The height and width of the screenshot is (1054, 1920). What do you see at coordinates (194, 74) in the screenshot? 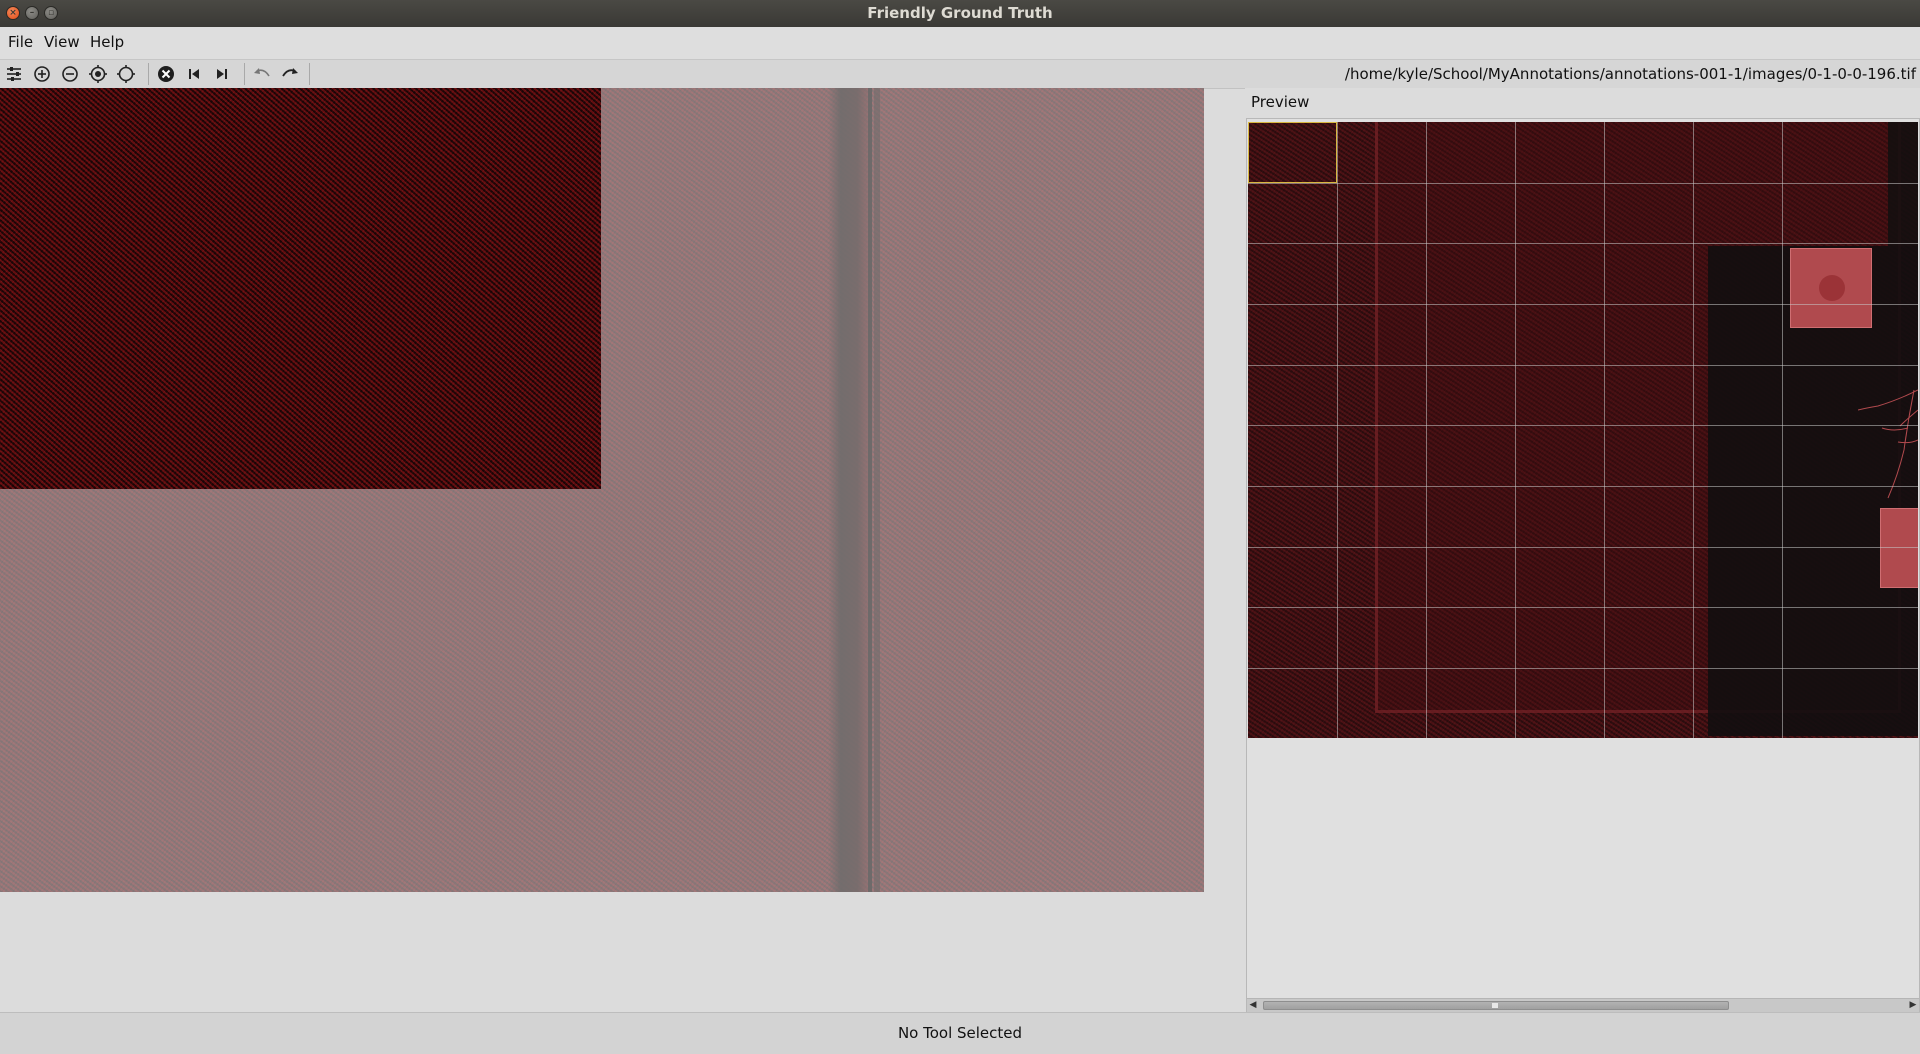
I see `previous-image-icon` at bounding box center [194, 74].